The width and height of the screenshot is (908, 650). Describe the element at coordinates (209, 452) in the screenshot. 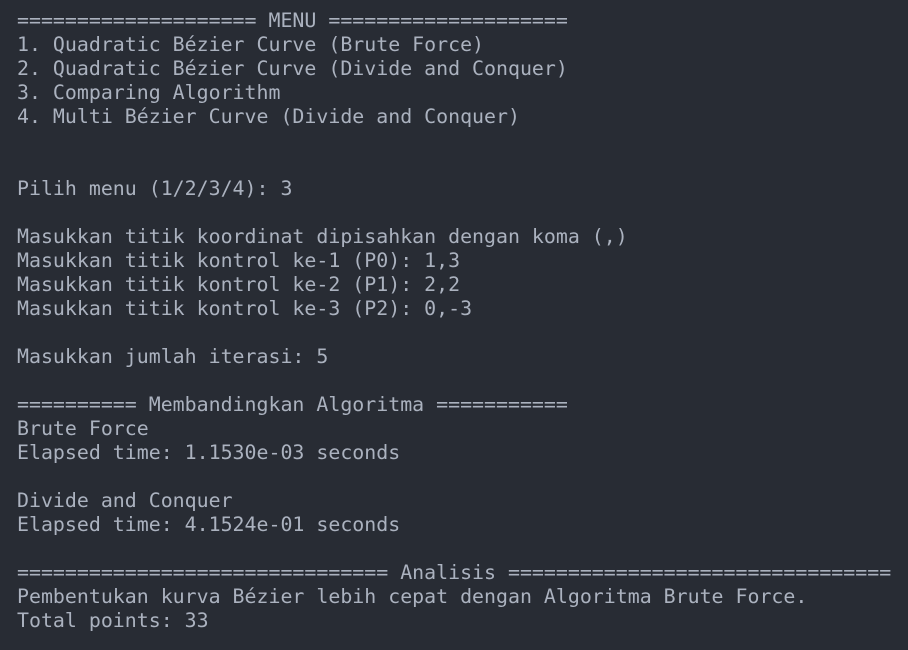

I see `brute-force-time: Elapsed time: 1.1530e-03 seconds` at that location.